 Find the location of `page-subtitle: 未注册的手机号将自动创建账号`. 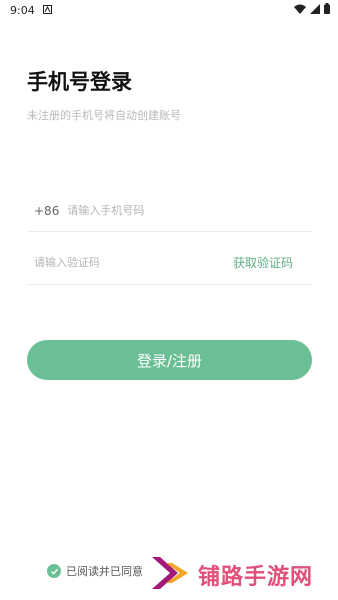

page-subtitle: 未注册的手机号将自动创建账号 is located at coordinates (104, 115).